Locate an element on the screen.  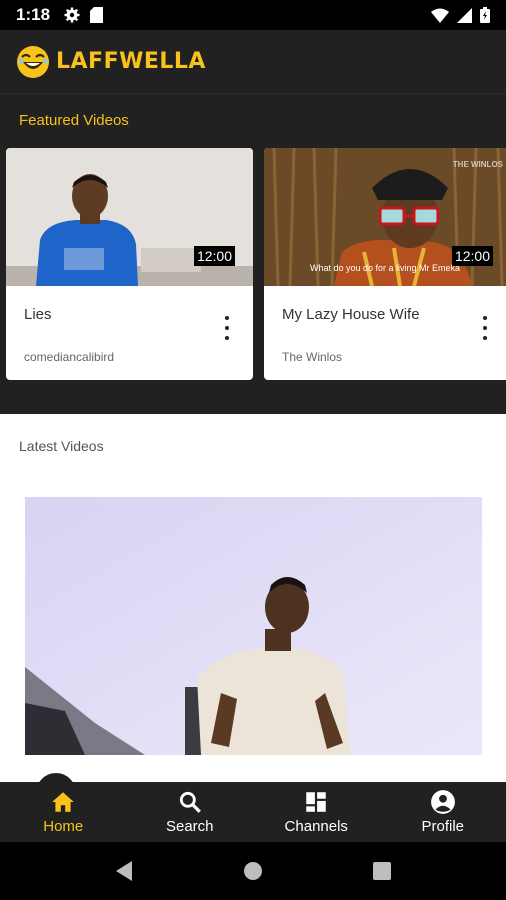
nav-item-profile: Profile is located at coordinates (443, 812).